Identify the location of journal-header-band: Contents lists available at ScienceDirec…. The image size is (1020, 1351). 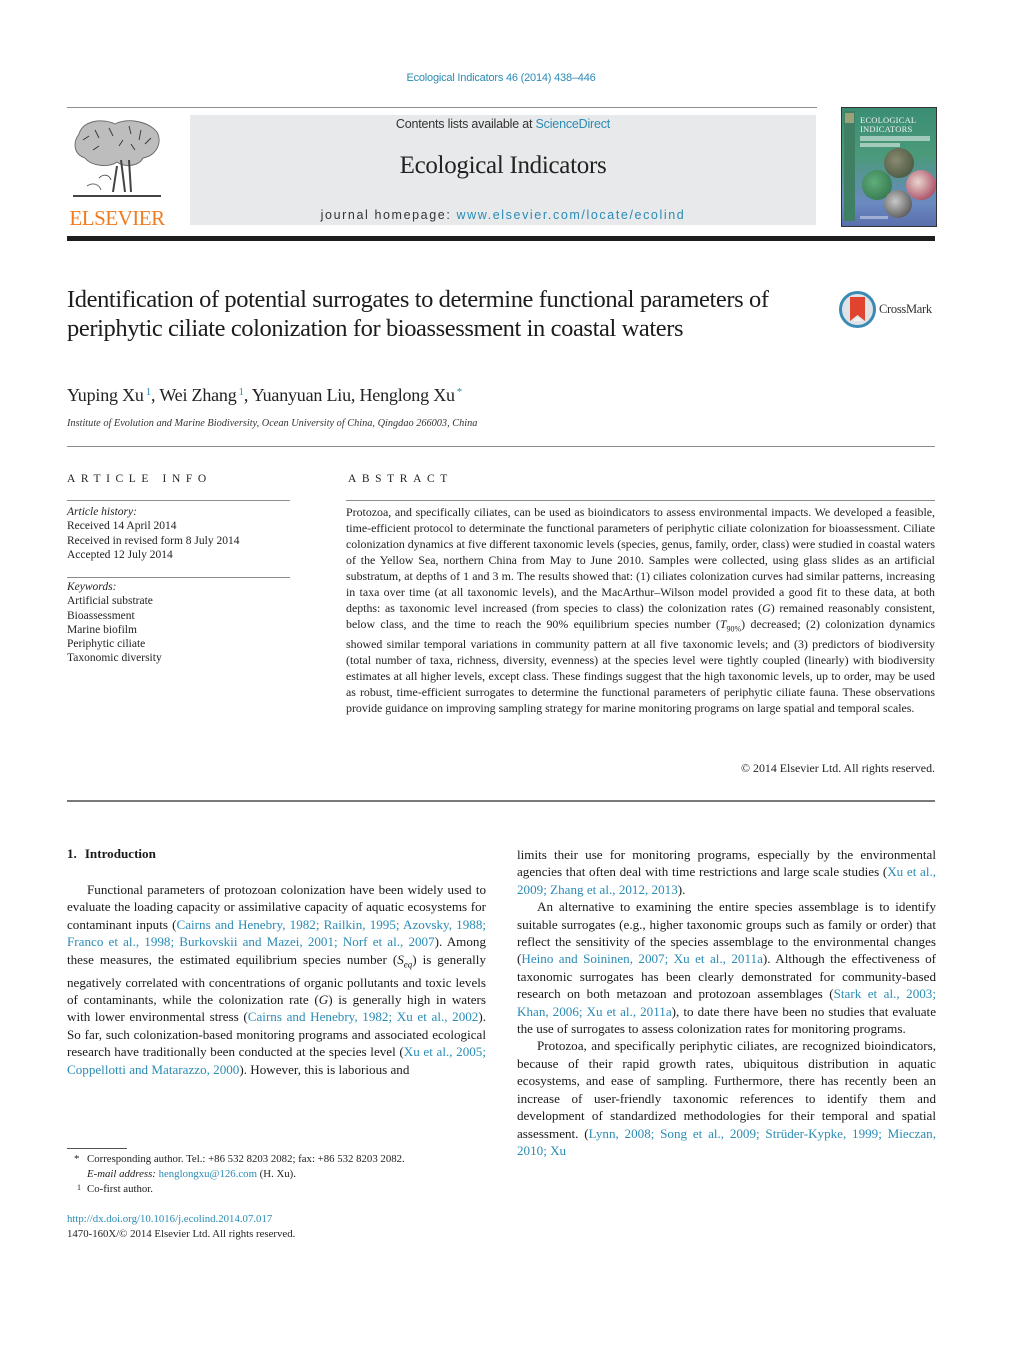
(503, 170).